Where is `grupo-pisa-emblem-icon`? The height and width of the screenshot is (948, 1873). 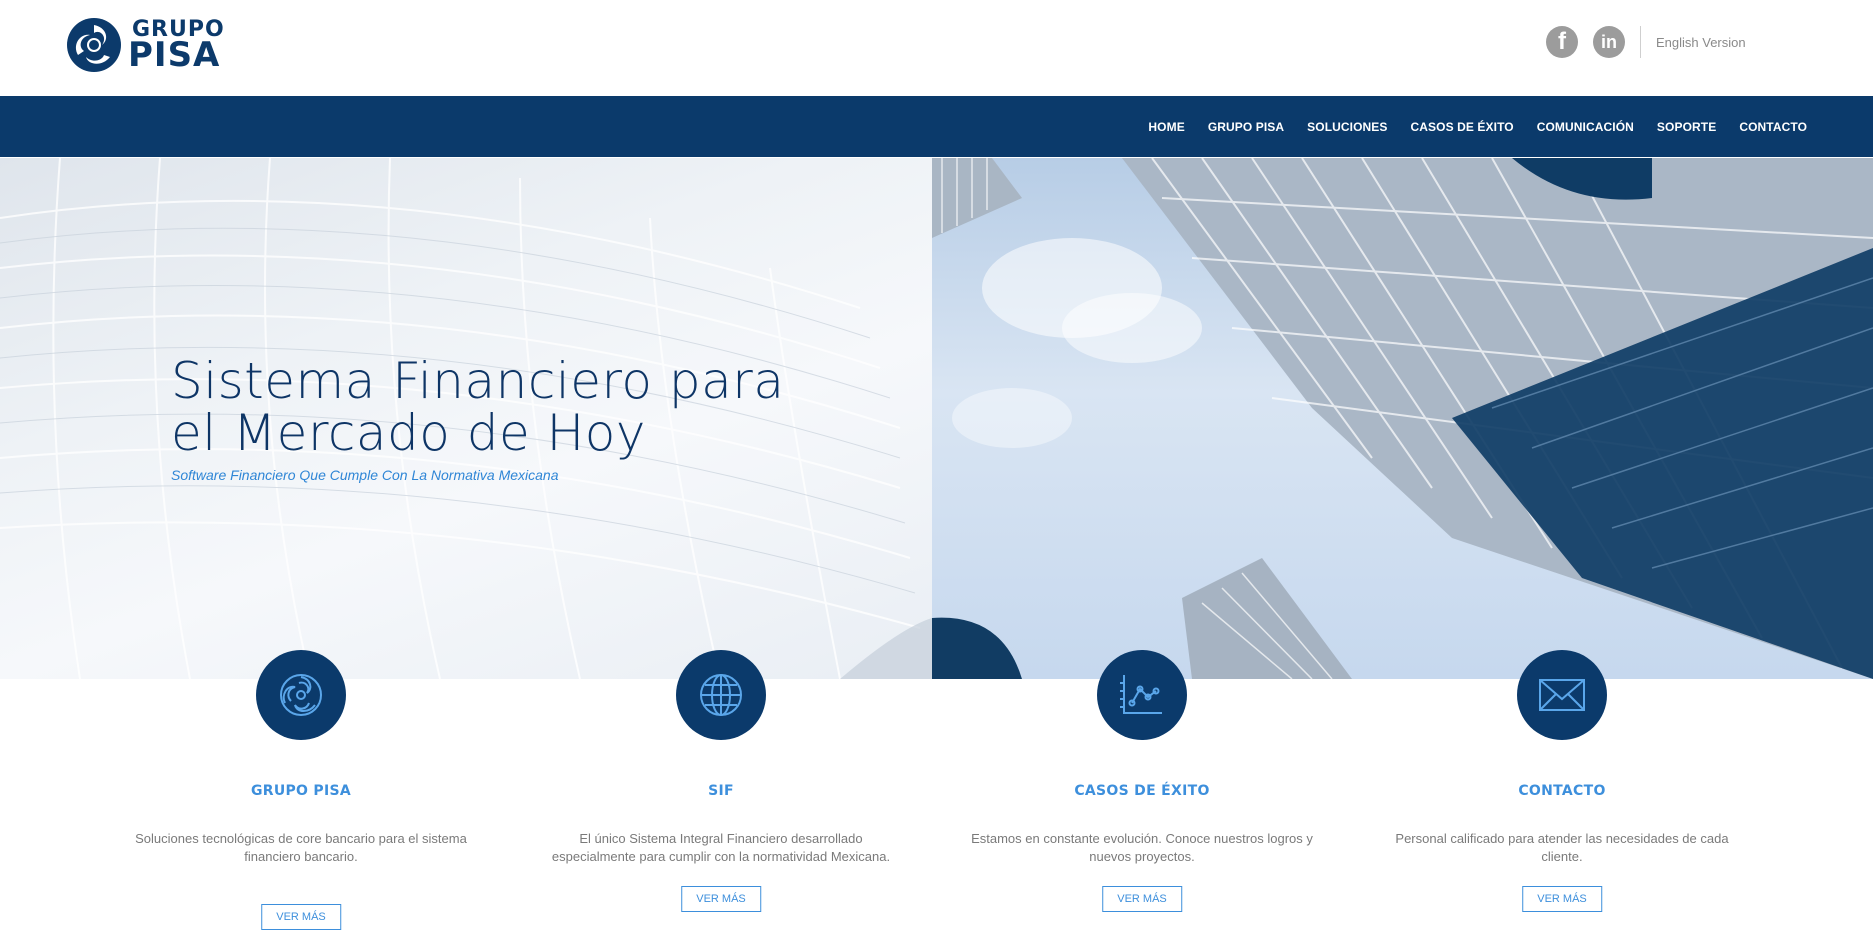 grupo-pisa-emblem-icon is located at coordinates (94, 45).